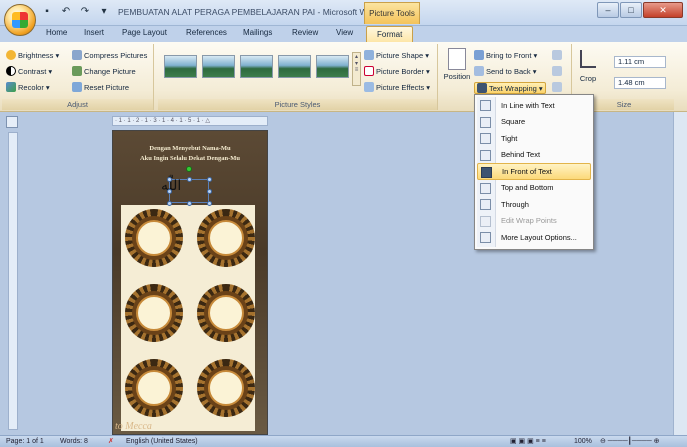 The width and height of the screenshot is (687, 447). I want to click on undo-icon: ↶, so click(66, 12).